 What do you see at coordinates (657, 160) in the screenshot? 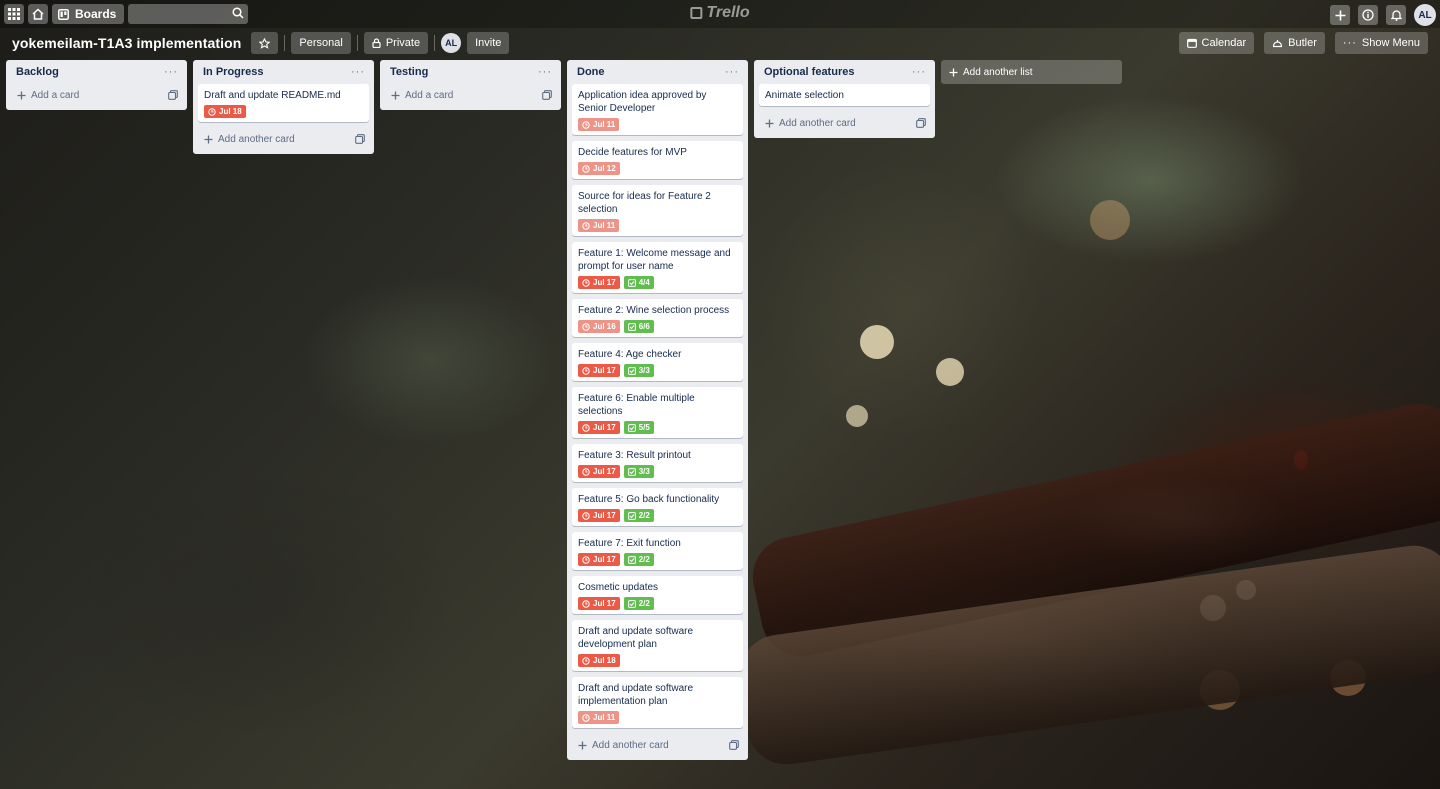
I see `card: Decide features for MVP Jul 12` at bounding box center [657, 160].